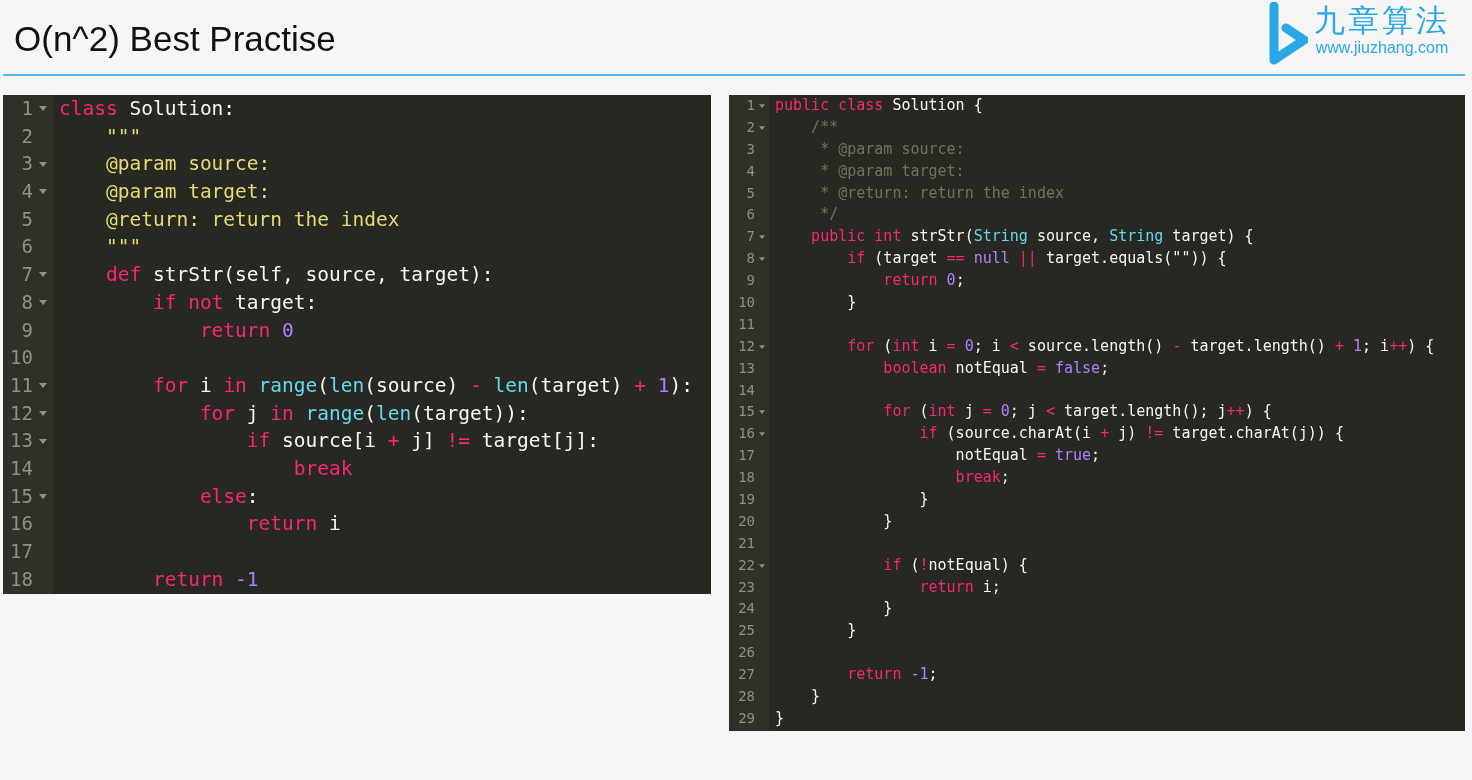 This screenshot has width=1472, height=780. Describe the element at coordinates (187, 164) in the screenshot. I see `code-line: @param source:` at that location.